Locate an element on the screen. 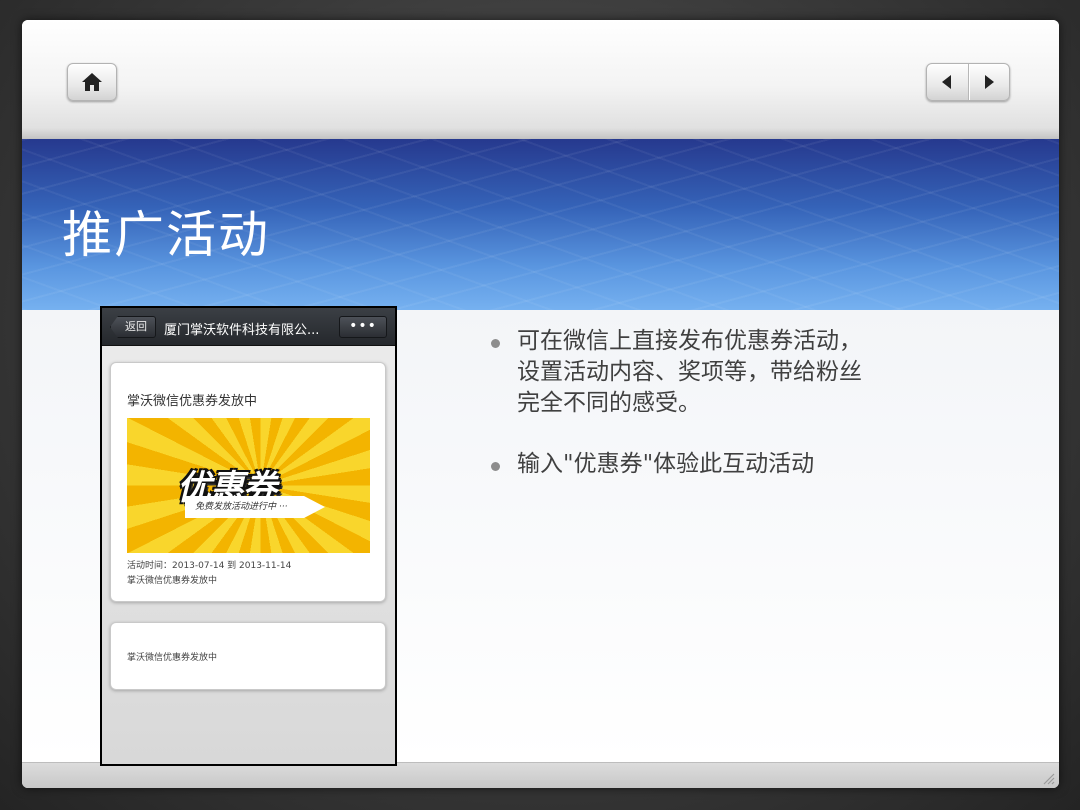  wechat-header: 返回 厦门掌沃软件科技有限公... ••• is located at coordinates (248, 327).